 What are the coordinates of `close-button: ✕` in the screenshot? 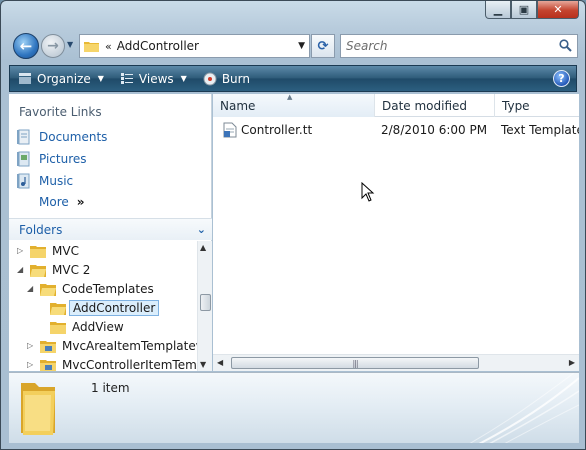 It's located at (558, 10).